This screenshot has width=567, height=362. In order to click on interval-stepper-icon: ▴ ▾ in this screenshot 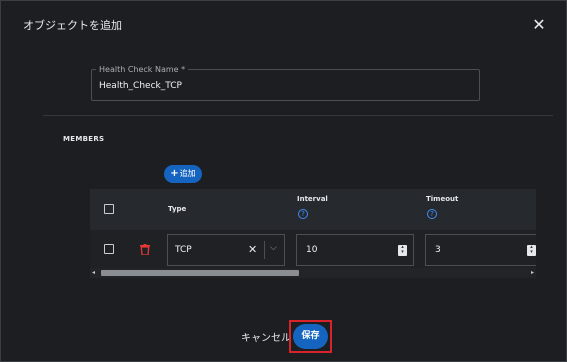, I will do `click(402, 250)`.